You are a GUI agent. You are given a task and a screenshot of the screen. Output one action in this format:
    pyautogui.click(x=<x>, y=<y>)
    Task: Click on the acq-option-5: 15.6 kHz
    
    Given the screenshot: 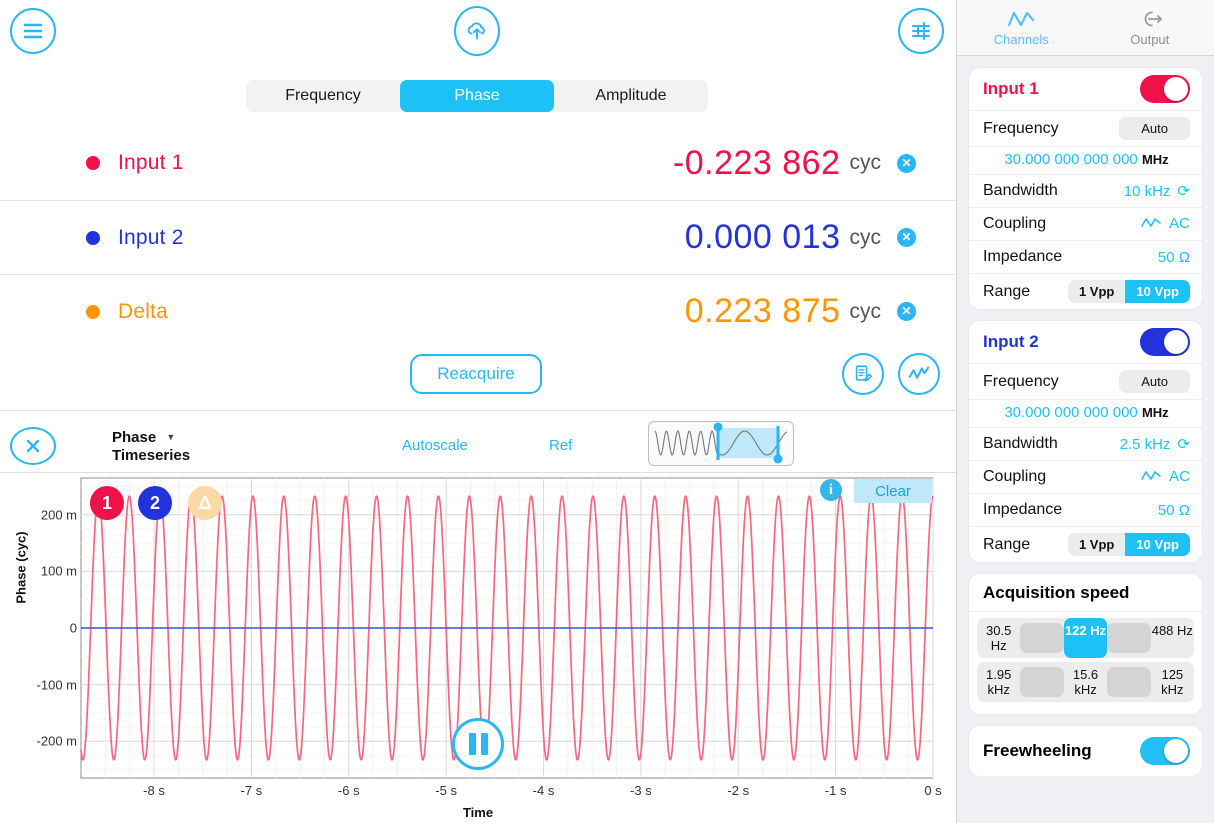 What is the action you would take?
    pyautogui.click(x=1085, y=682)
    